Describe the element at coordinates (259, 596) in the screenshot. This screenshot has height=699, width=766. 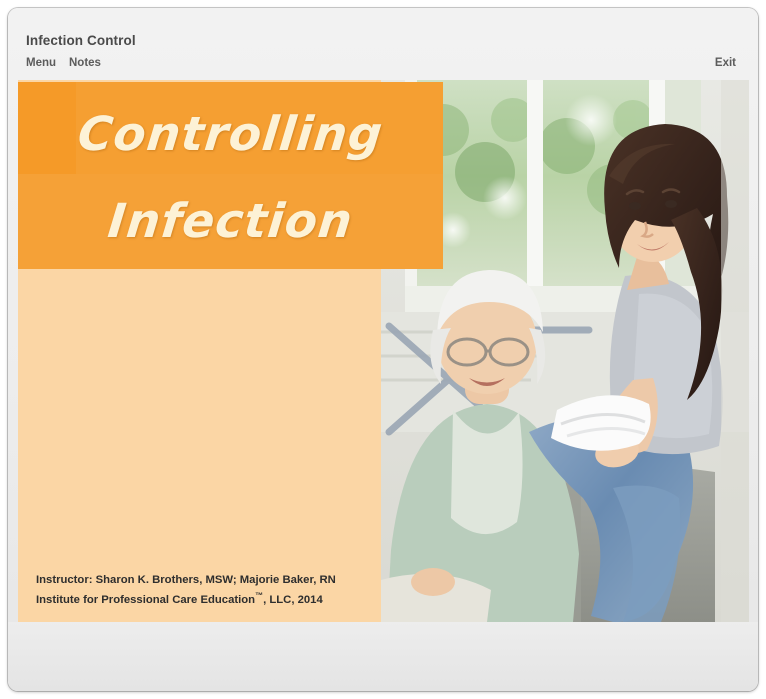
I see `trademark-symbol: ™` at that location.